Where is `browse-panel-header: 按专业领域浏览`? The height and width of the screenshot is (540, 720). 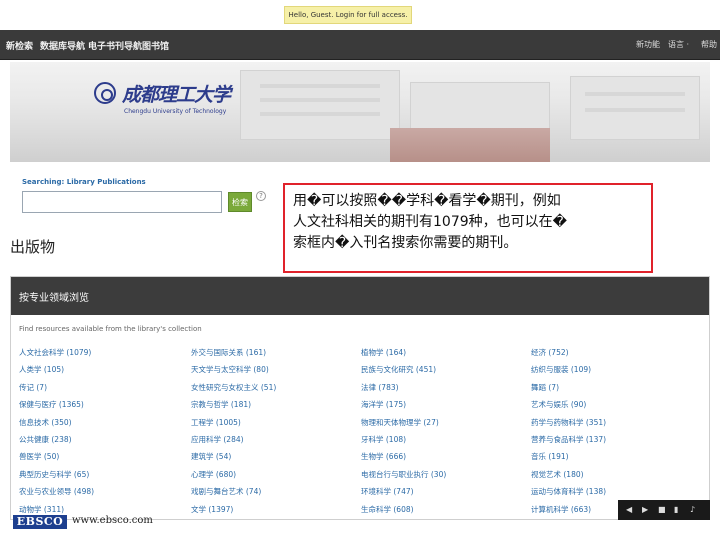 browse-panel-header: 按专业领域浏览 is located at coordinates (360, 296).